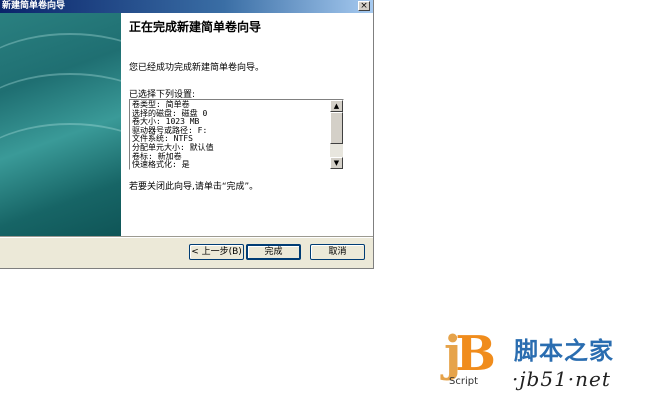 The height and width of the screenshot is (406, 651). I want to click on logo-letter-b: B, so click(475, 354).